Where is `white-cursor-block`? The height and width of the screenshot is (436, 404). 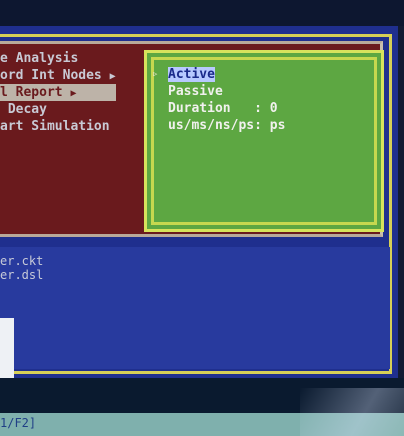 white-cursor-block is located at coordinates (7, 349).